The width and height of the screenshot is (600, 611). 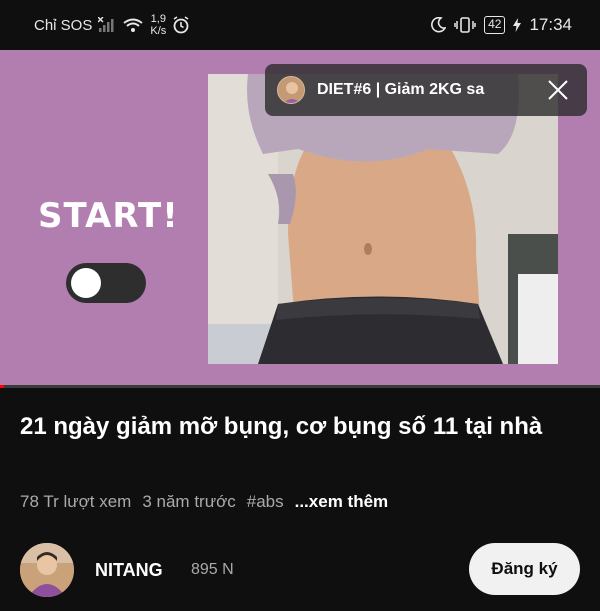 I want to click on carrier-label: Chỉ SOS, so click(x=63, y=25).